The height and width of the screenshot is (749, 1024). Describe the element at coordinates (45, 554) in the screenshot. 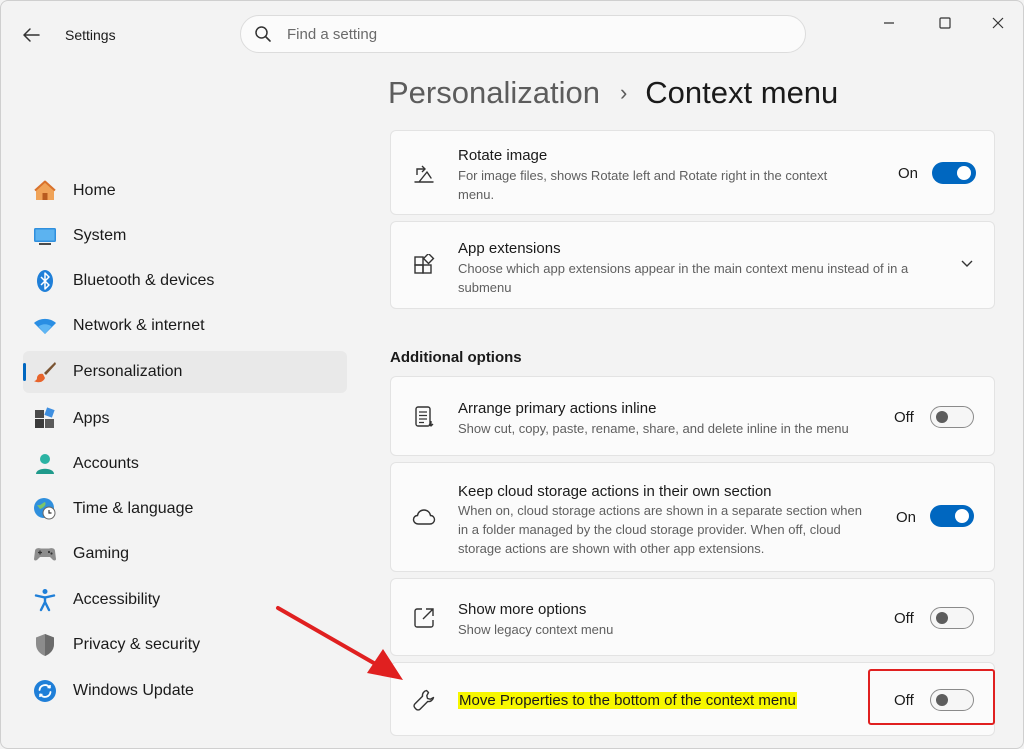

I see `gamepad-icon` at that location.